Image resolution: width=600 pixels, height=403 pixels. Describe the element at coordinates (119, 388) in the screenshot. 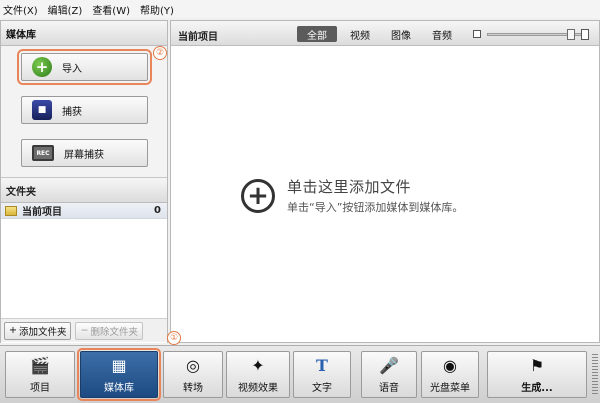

I see `toolbar-media-library-label: 媒体库` at that location.